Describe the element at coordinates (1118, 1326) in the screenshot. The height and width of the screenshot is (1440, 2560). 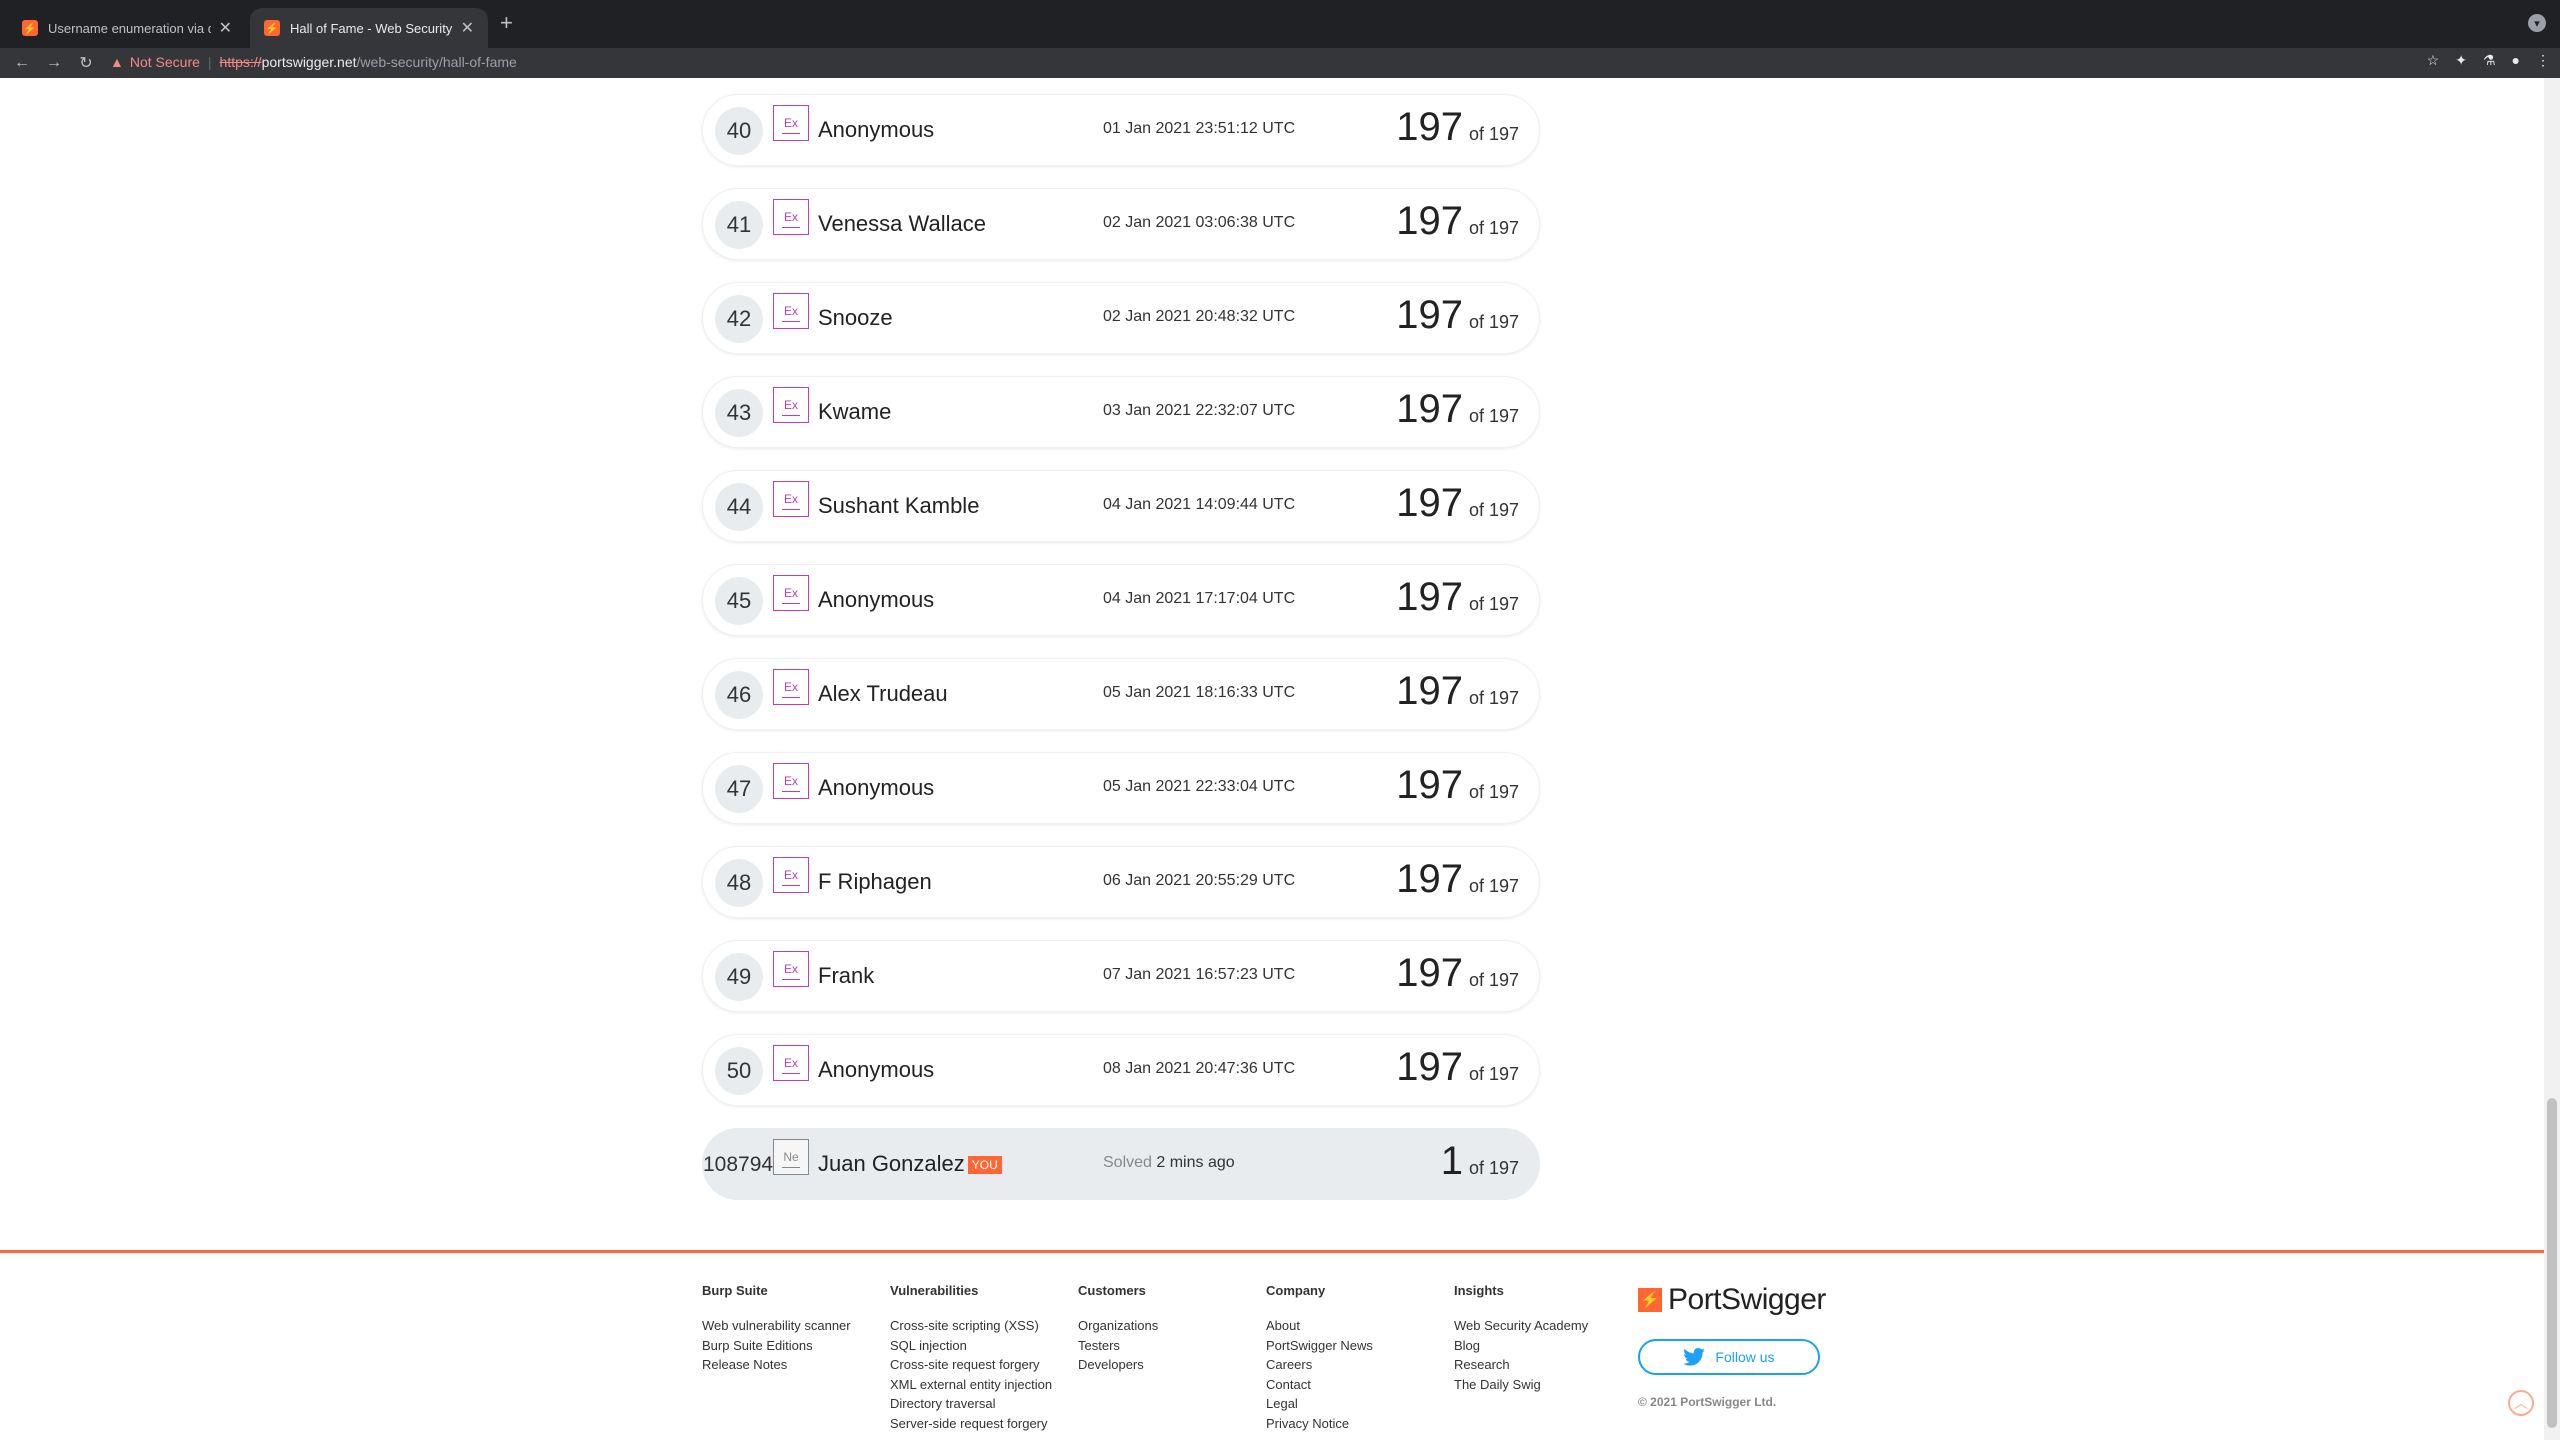
I see `footer-link: Organizations` at that location.